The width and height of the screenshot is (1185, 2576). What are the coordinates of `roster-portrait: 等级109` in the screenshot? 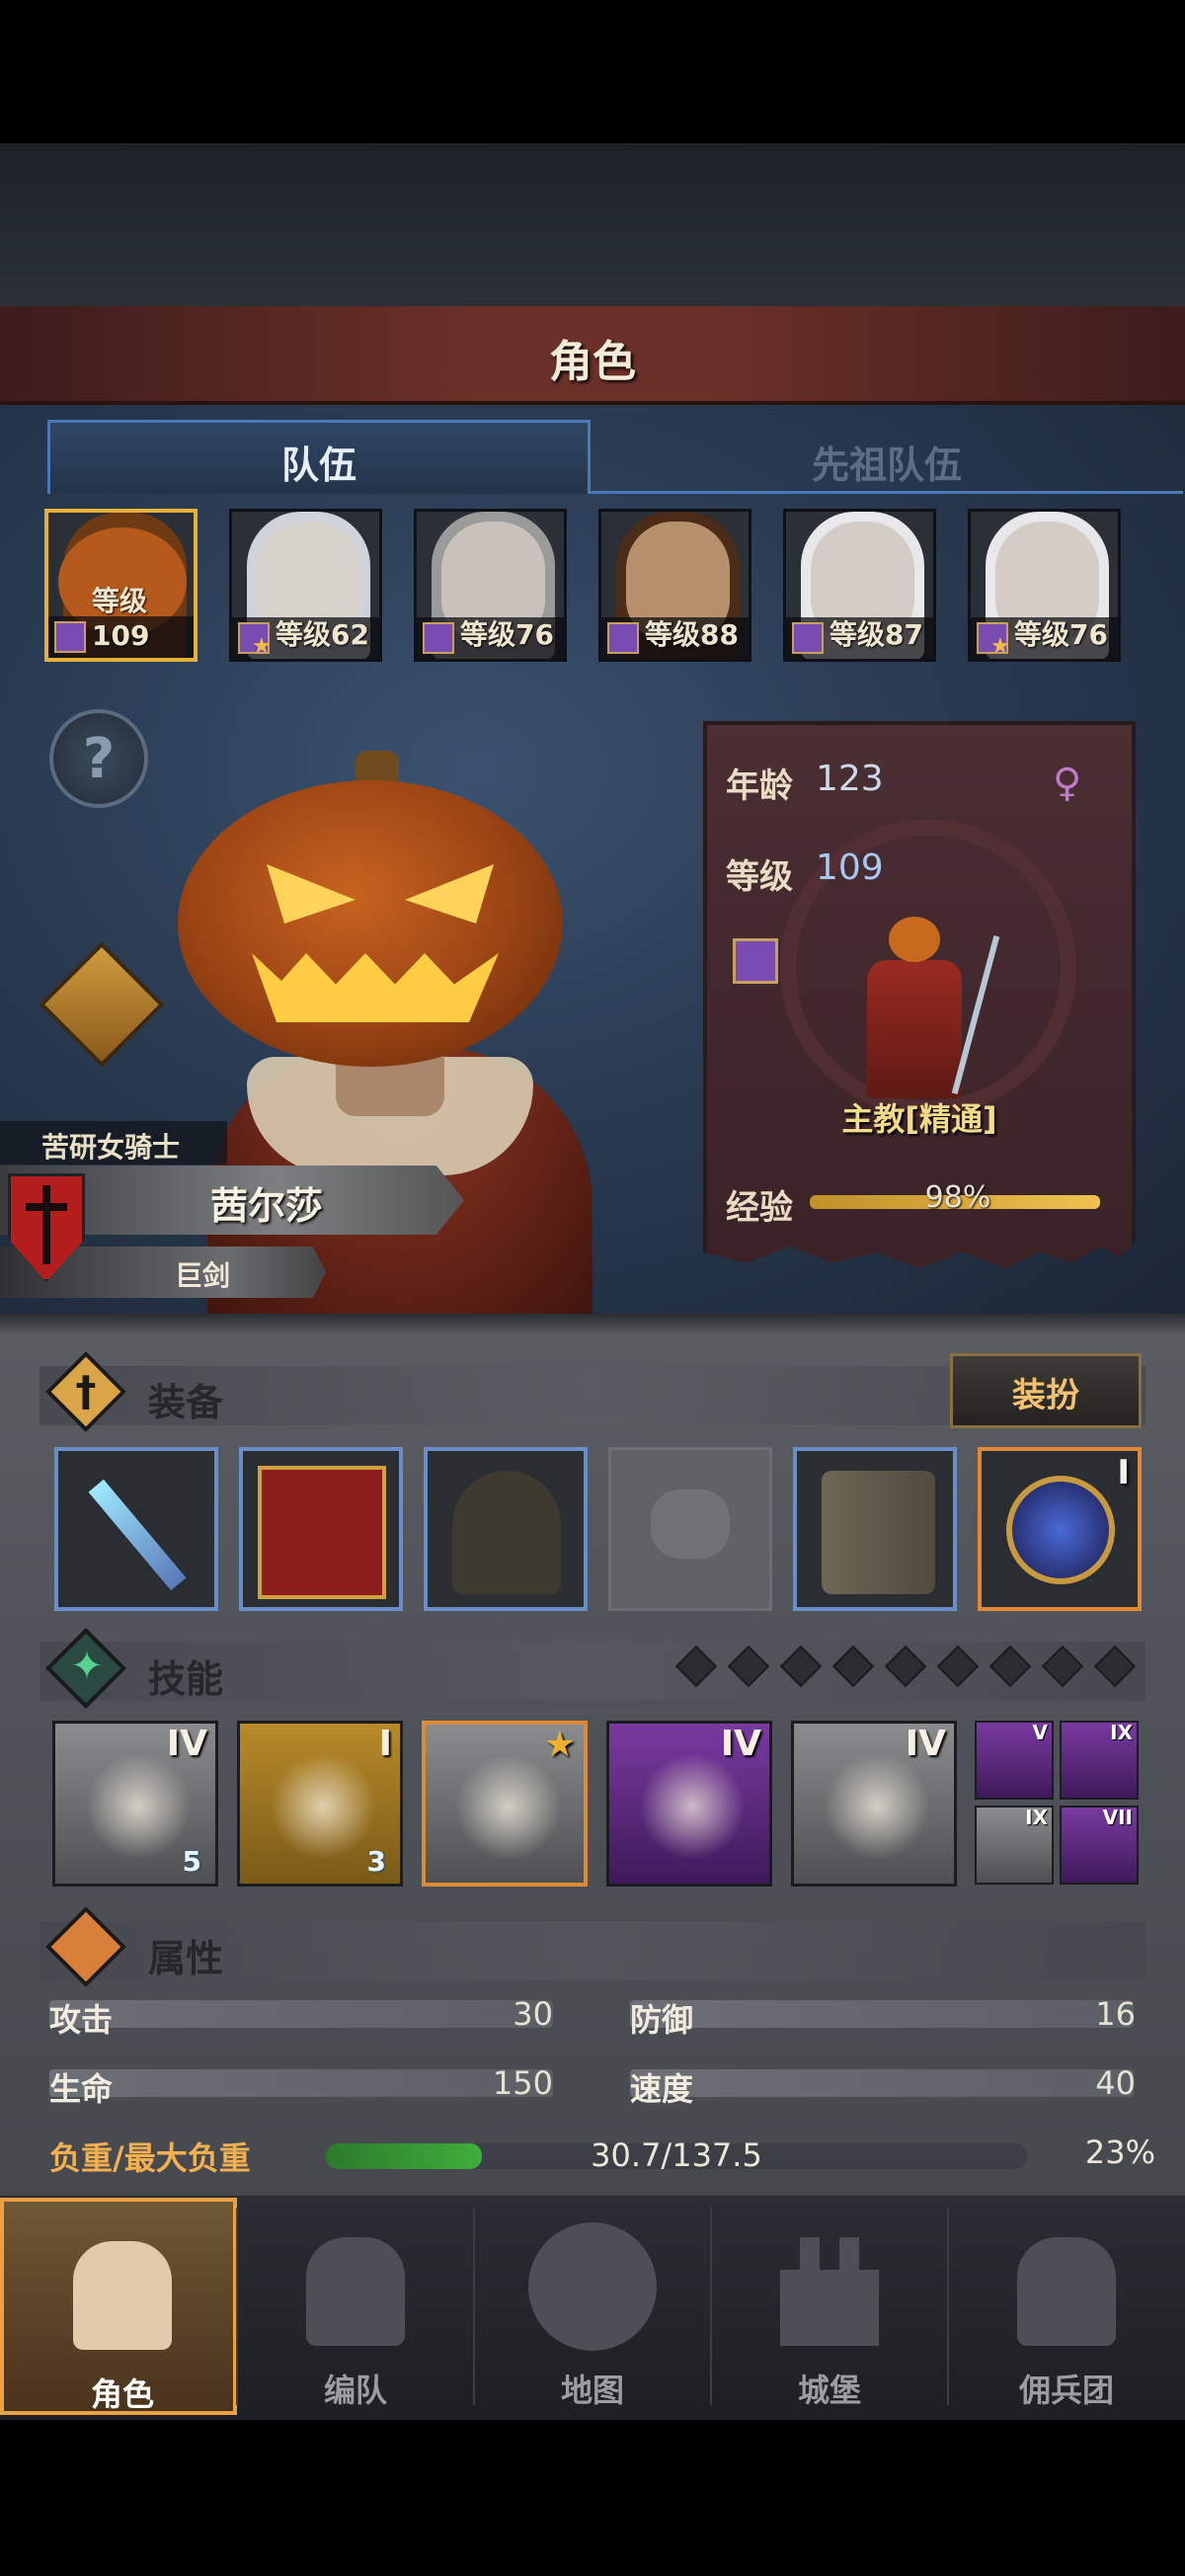 It's located at (121, 585).